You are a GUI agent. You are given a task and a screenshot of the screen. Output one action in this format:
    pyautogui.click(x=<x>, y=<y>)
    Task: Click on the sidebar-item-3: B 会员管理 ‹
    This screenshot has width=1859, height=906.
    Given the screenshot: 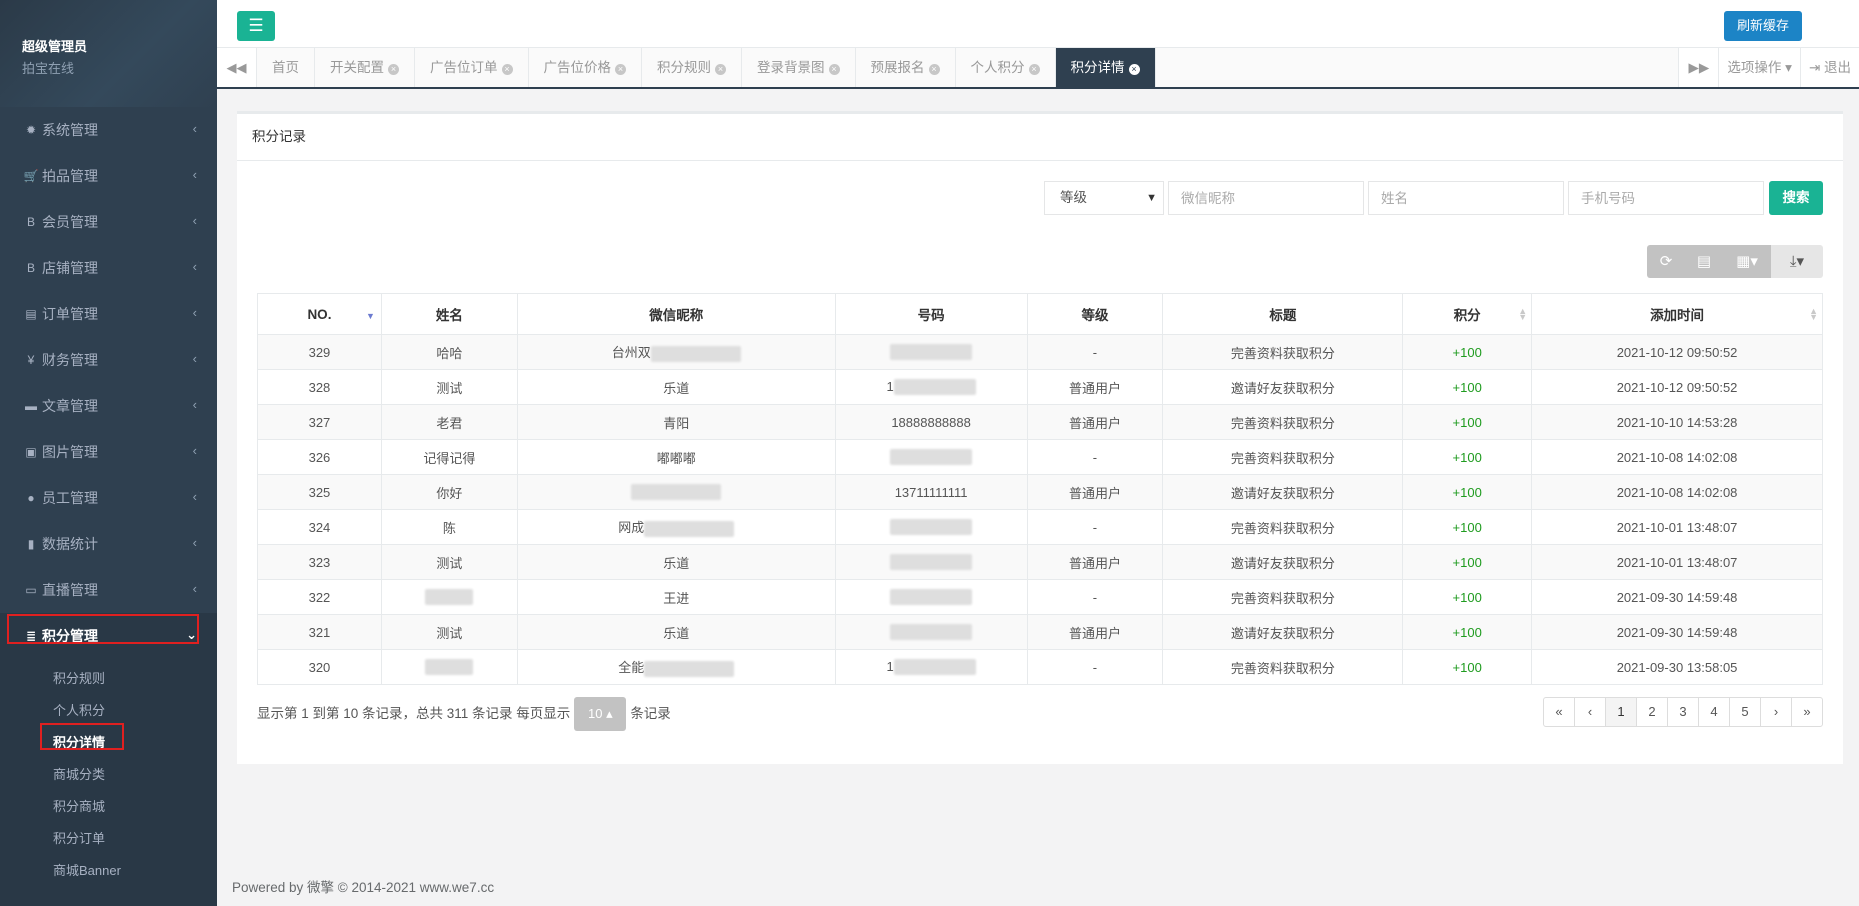 What is the action you would take?
    pyautogui.click(x=108, y=222)
    